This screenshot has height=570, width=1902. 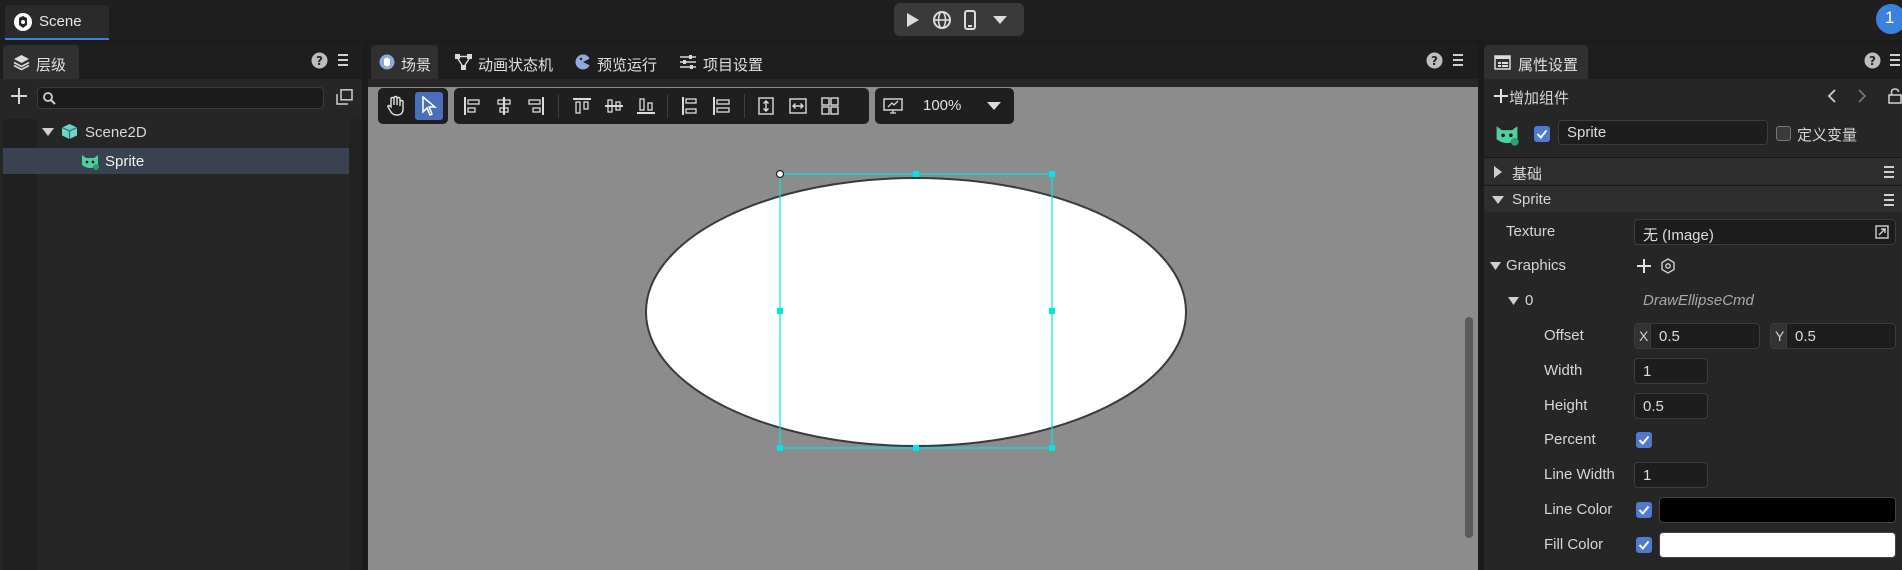 What do you see at coordinates (1663, 132) in the screenshot?
I see `node-name-input: Sprite` at bounding box center [1663, 132].